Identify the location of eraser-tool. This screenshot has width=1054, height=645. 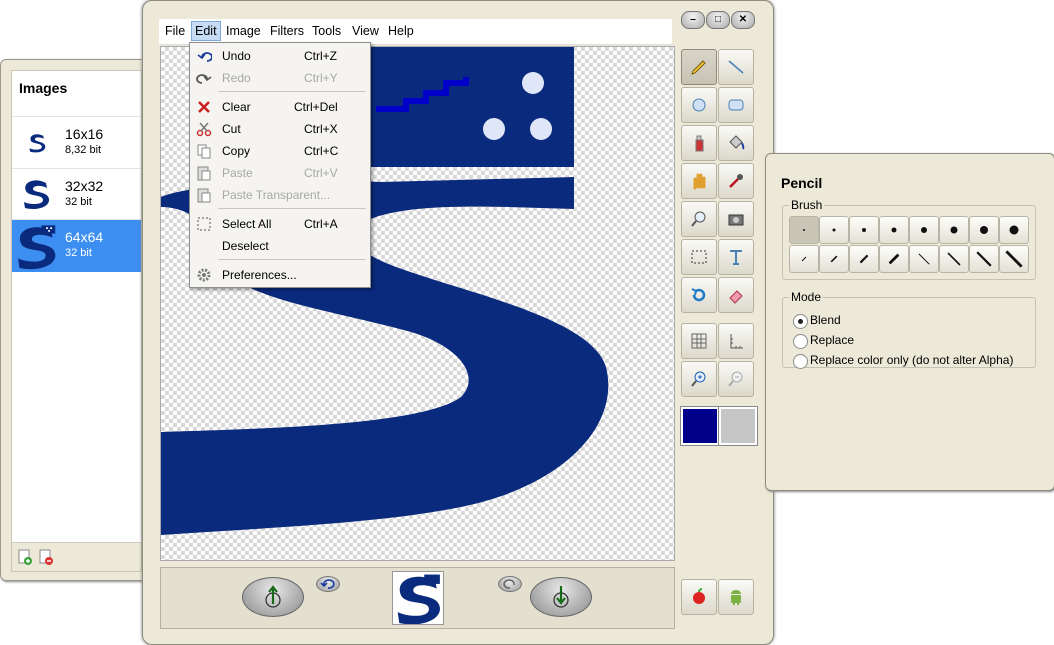
(736, 295).